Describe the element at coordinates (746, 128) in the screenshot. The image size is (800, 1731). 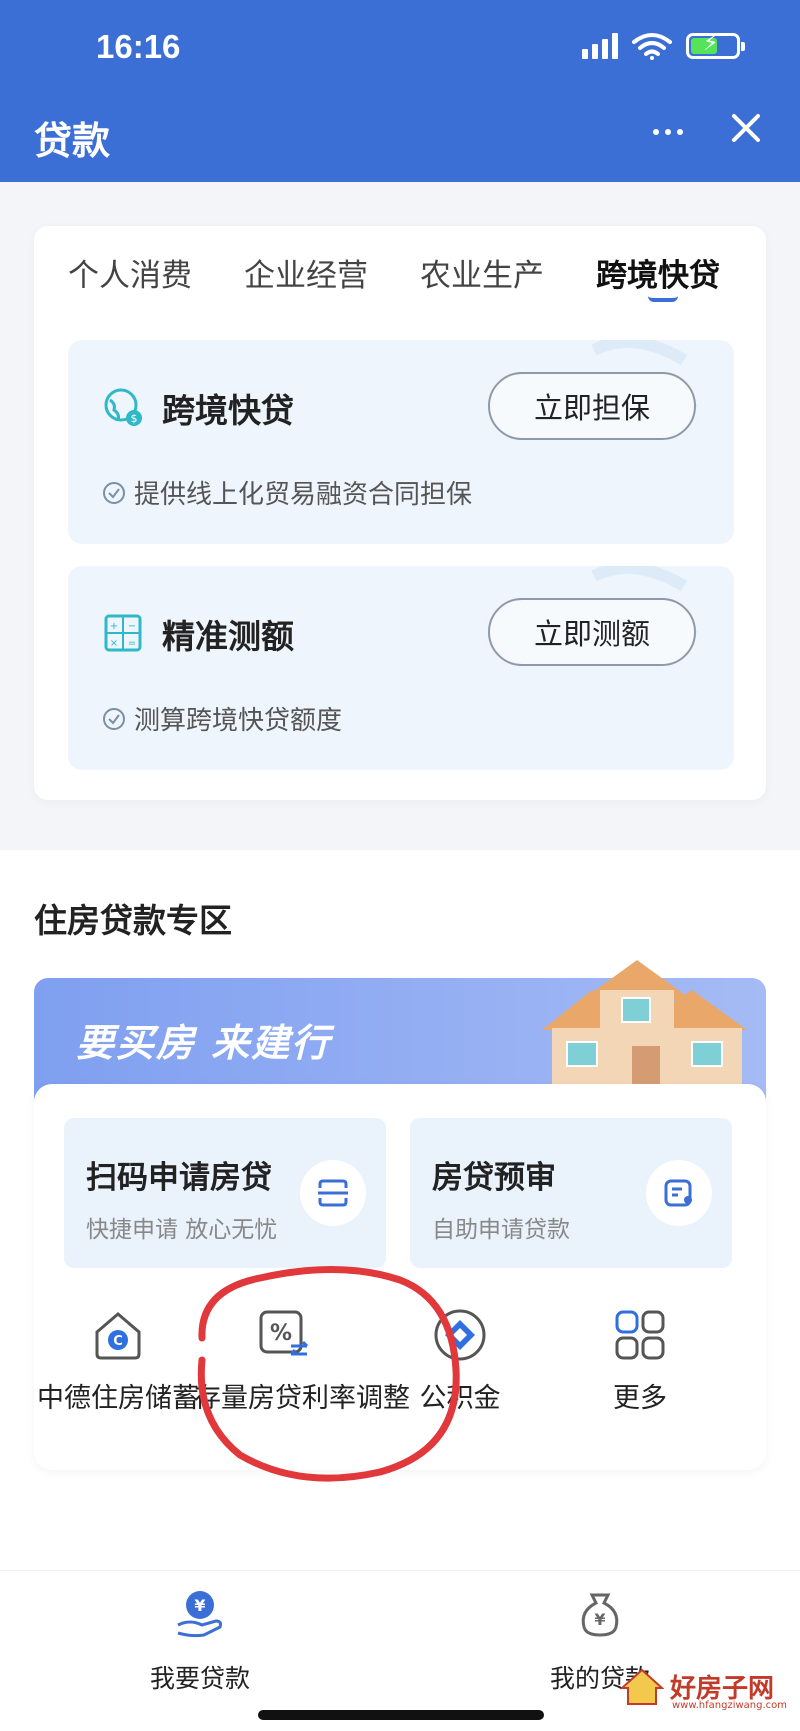
I see `close-icon` at that location.